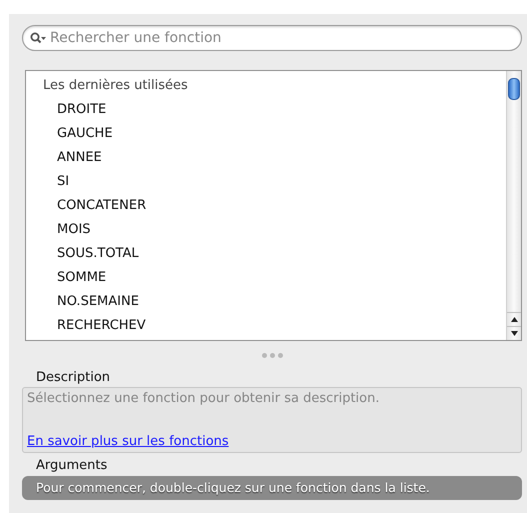  I want to click on search-field: Rechercher une fonction, so click(272, 38).